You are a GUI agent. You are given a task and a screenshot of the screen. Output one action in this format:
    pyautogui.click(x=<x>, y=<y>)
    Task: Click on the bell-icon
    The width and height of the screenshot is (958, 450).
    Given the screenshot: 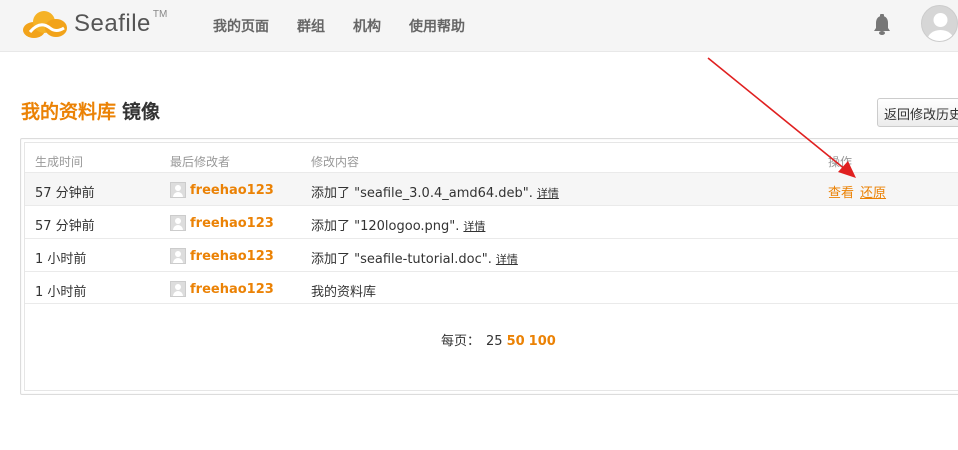 What is the action you would take?
    pyautogui.click(x=882, y=25)
    